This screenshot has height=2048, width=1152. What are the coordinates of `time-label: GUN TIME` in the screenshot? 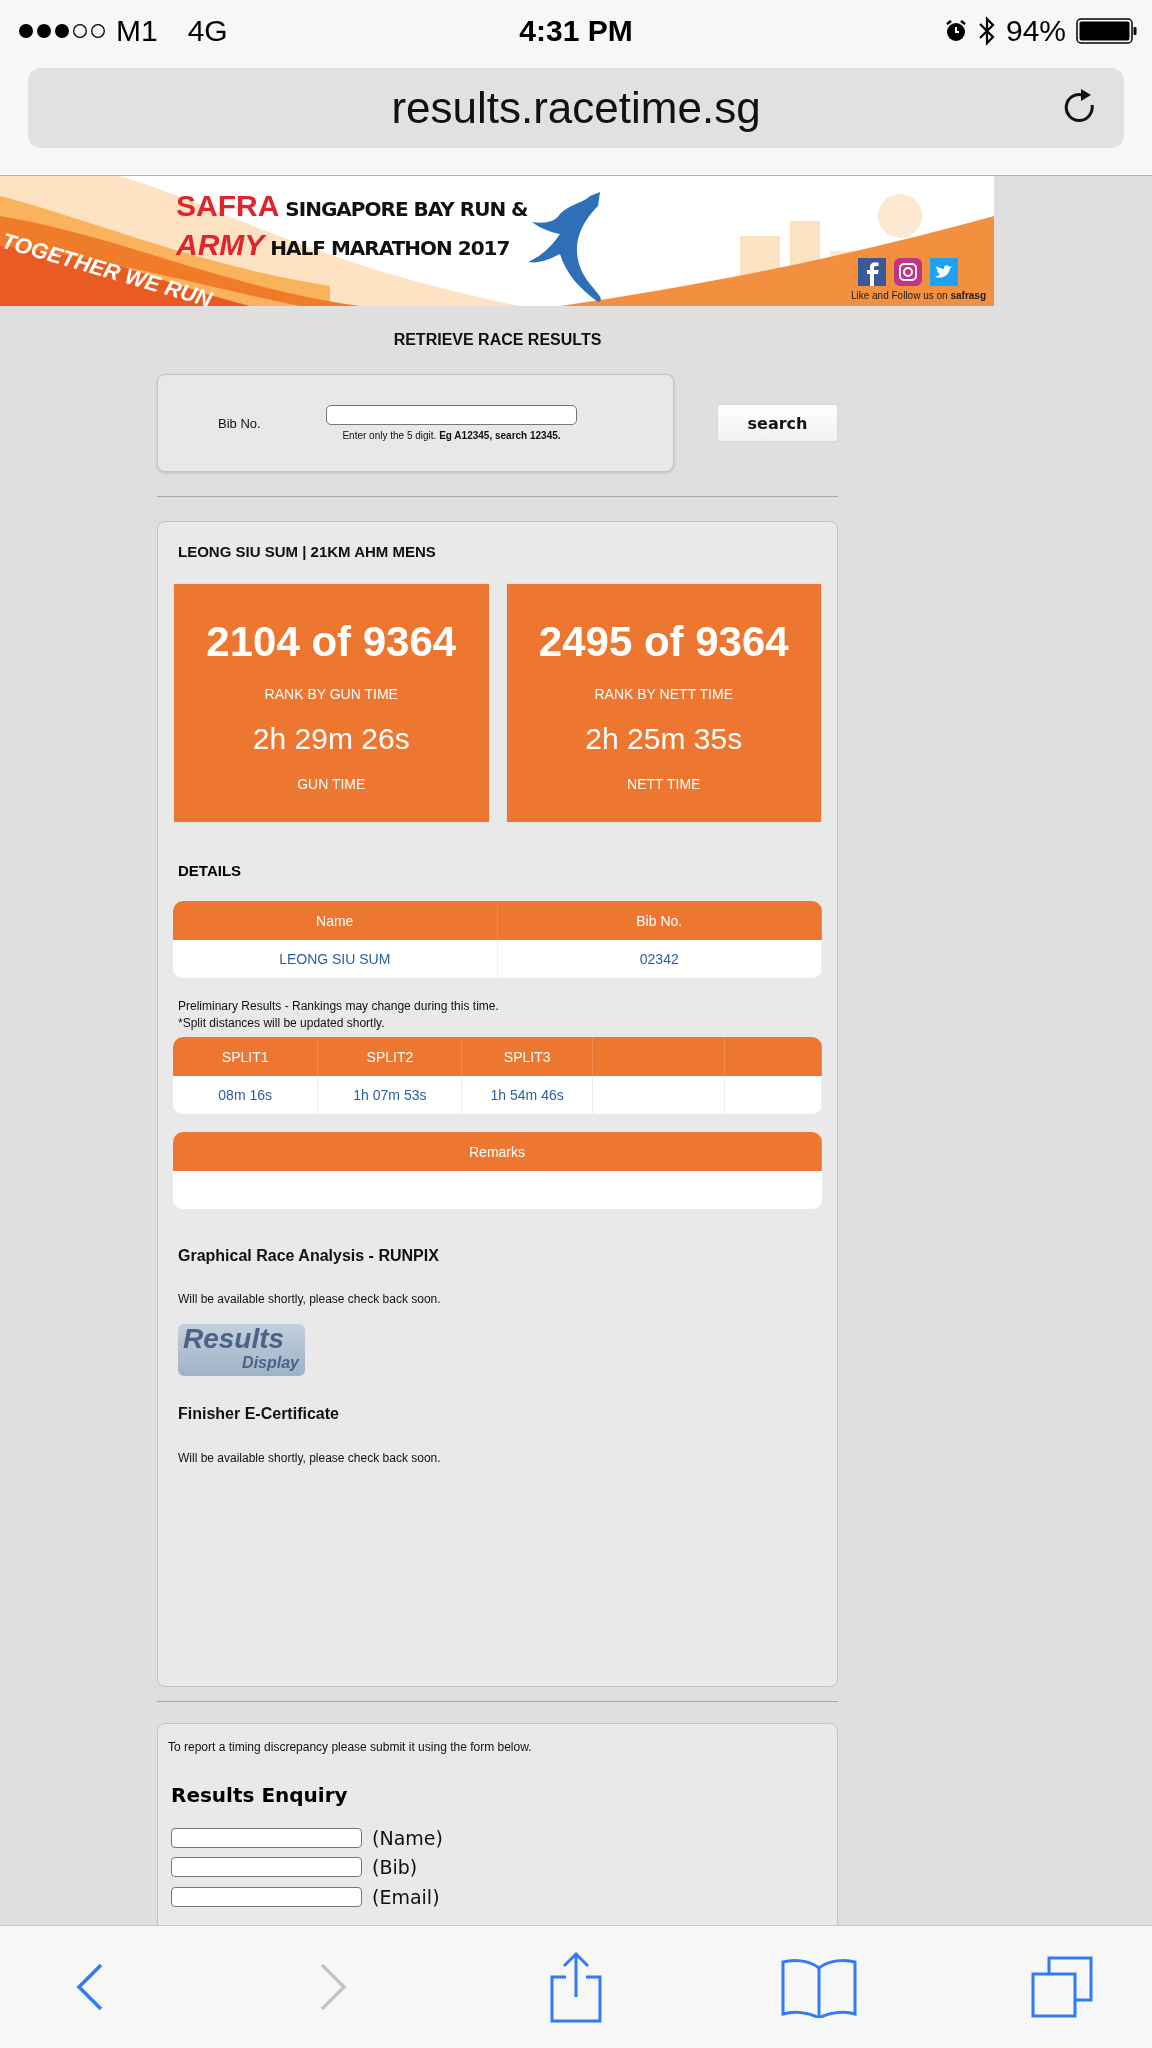 It's located at (331, 784).